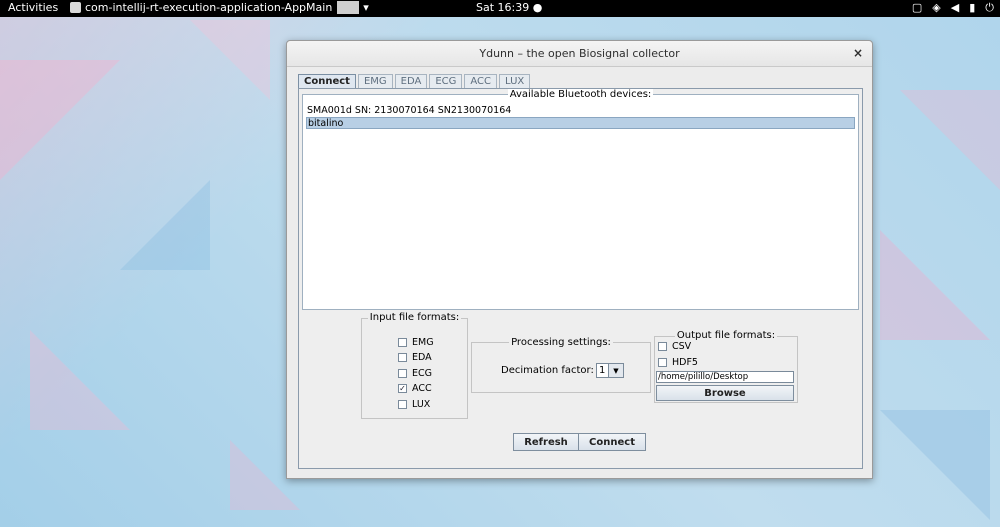  I want to click on placeholder-glyph-icon, so click(348, 7).